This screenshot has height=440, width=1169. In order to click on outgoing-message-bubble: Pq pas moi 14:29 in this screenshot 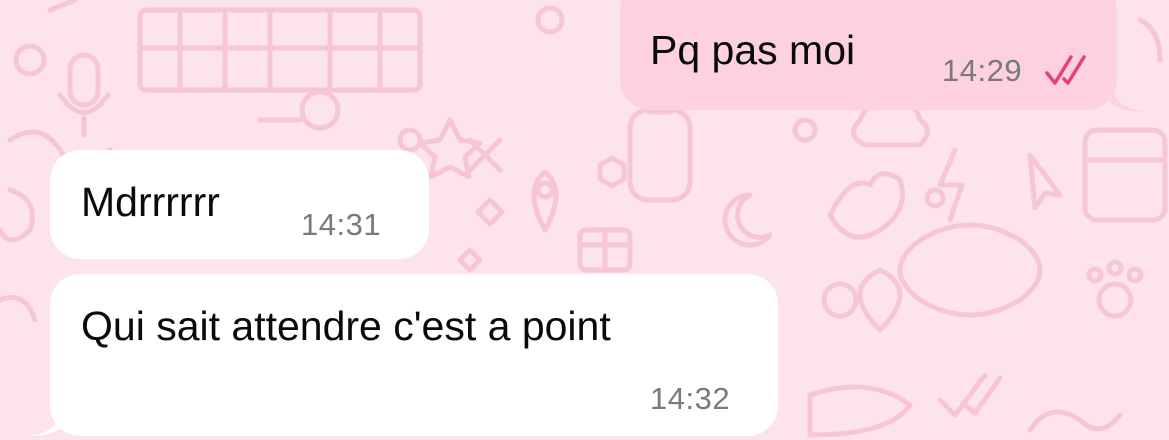, I will do `click(868, 55)`.